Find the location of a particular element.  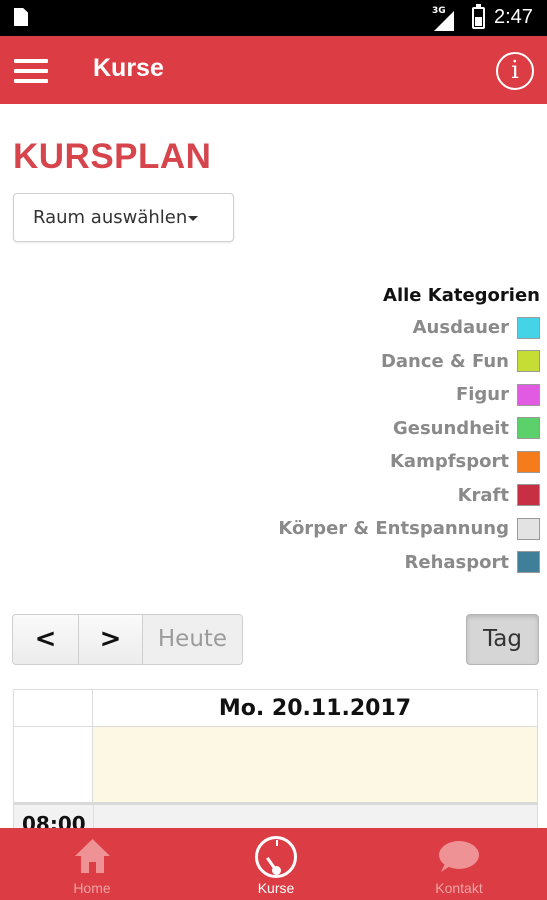

legend-item-dance-fun: Dance & Fun is located at coordinates (390, 362).